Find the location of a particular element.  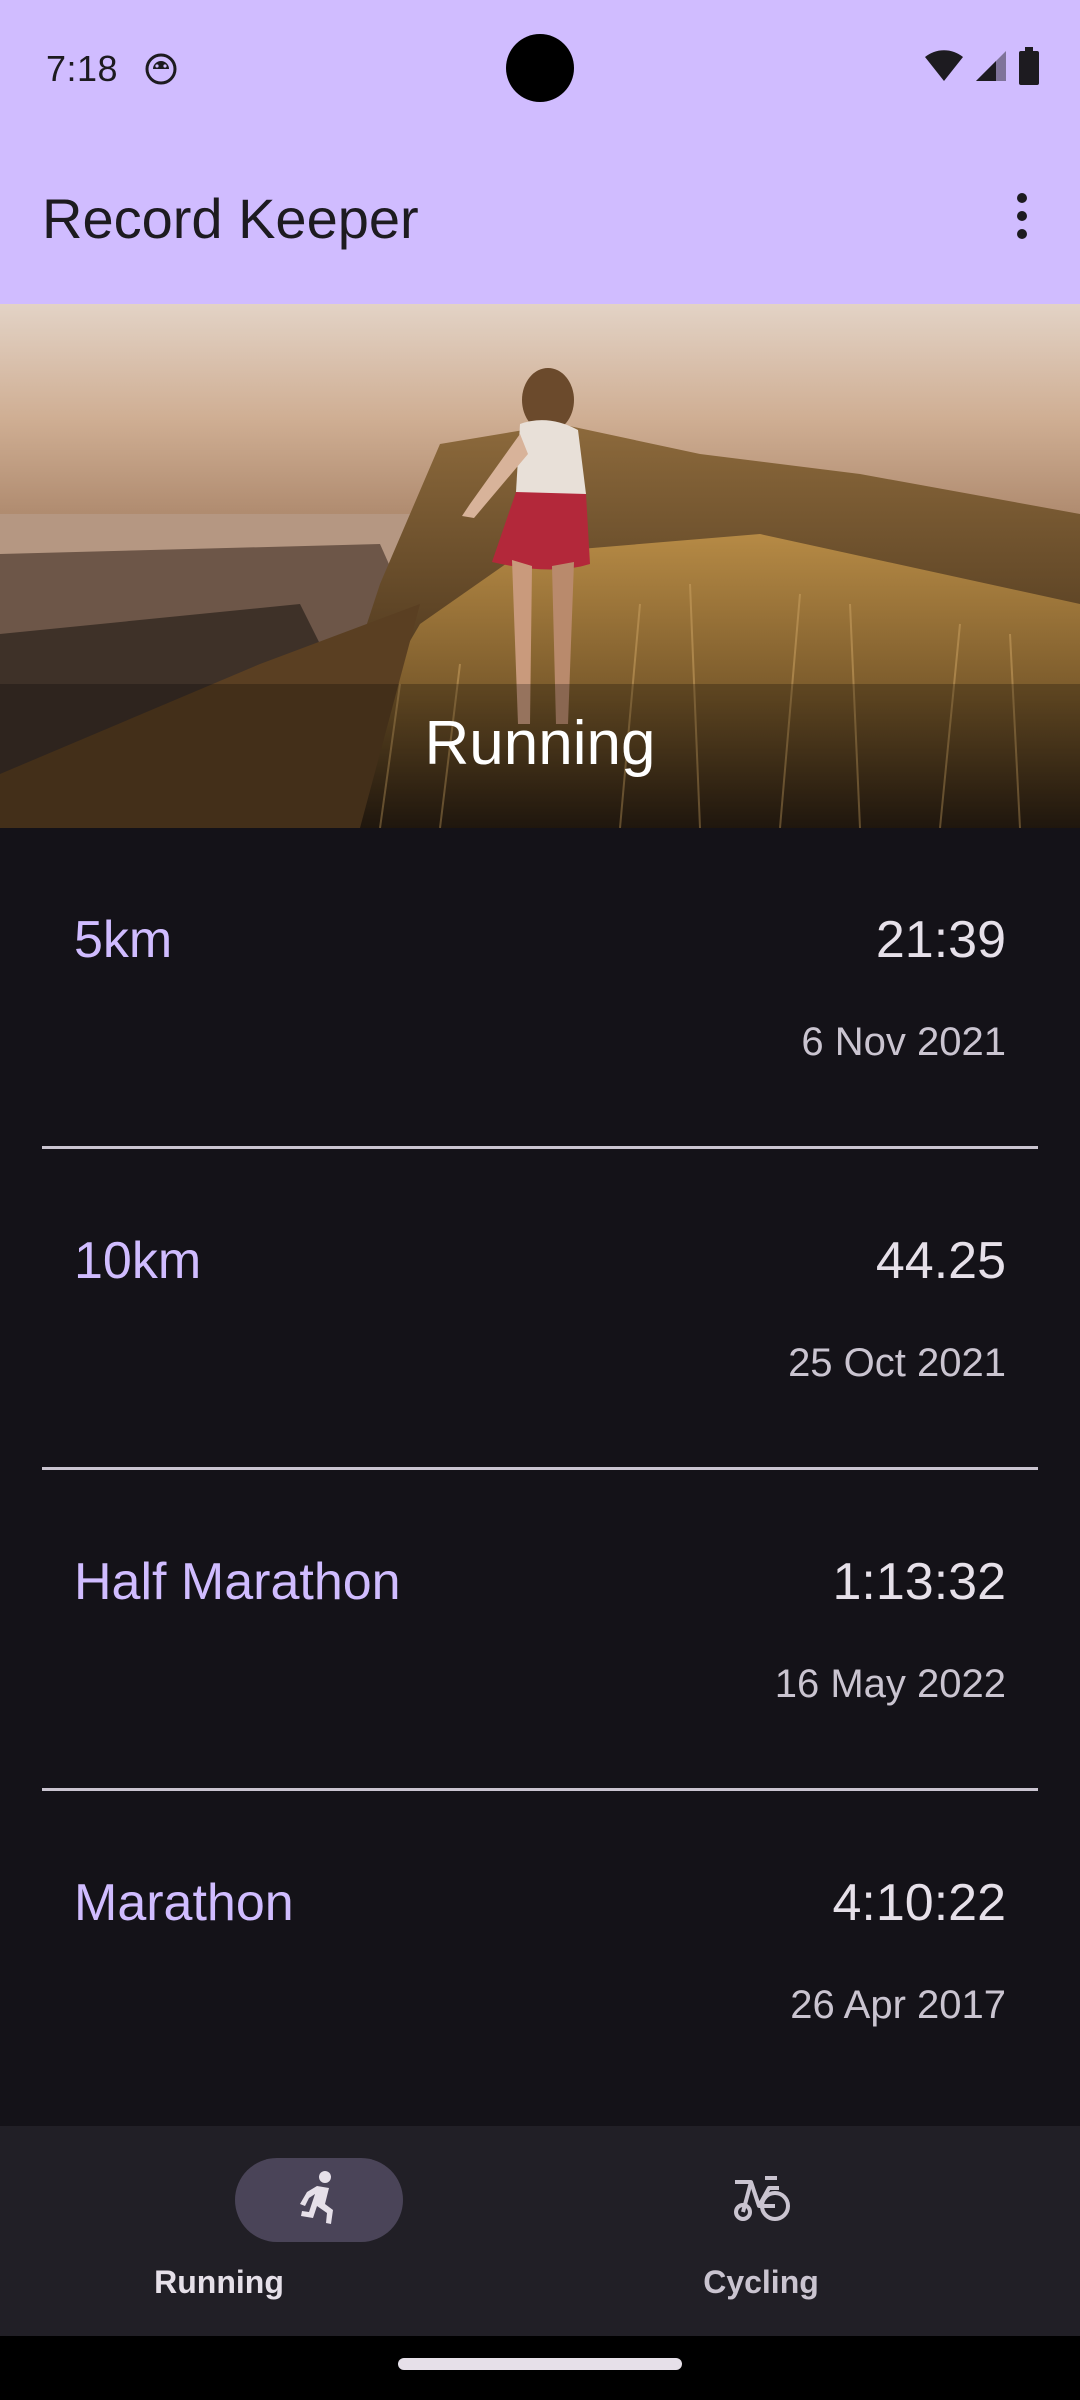

nav-item-cycling: Cycling is located at coordinates (810, 2231).